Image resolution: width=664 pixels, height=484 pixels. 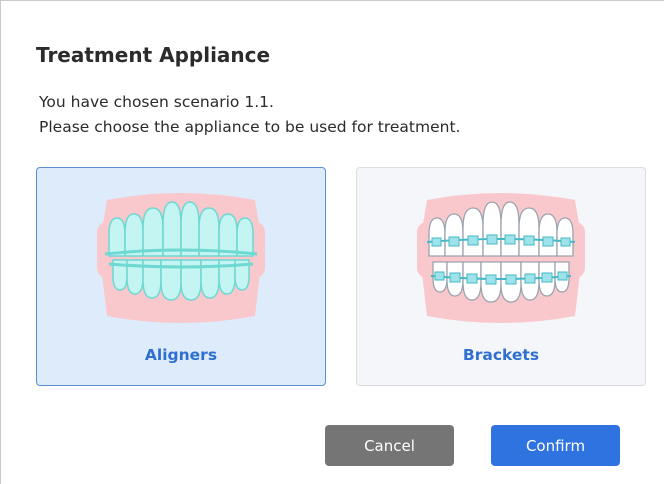 I want to click on brackets-teeth-icon, so click(x=501, y=258).